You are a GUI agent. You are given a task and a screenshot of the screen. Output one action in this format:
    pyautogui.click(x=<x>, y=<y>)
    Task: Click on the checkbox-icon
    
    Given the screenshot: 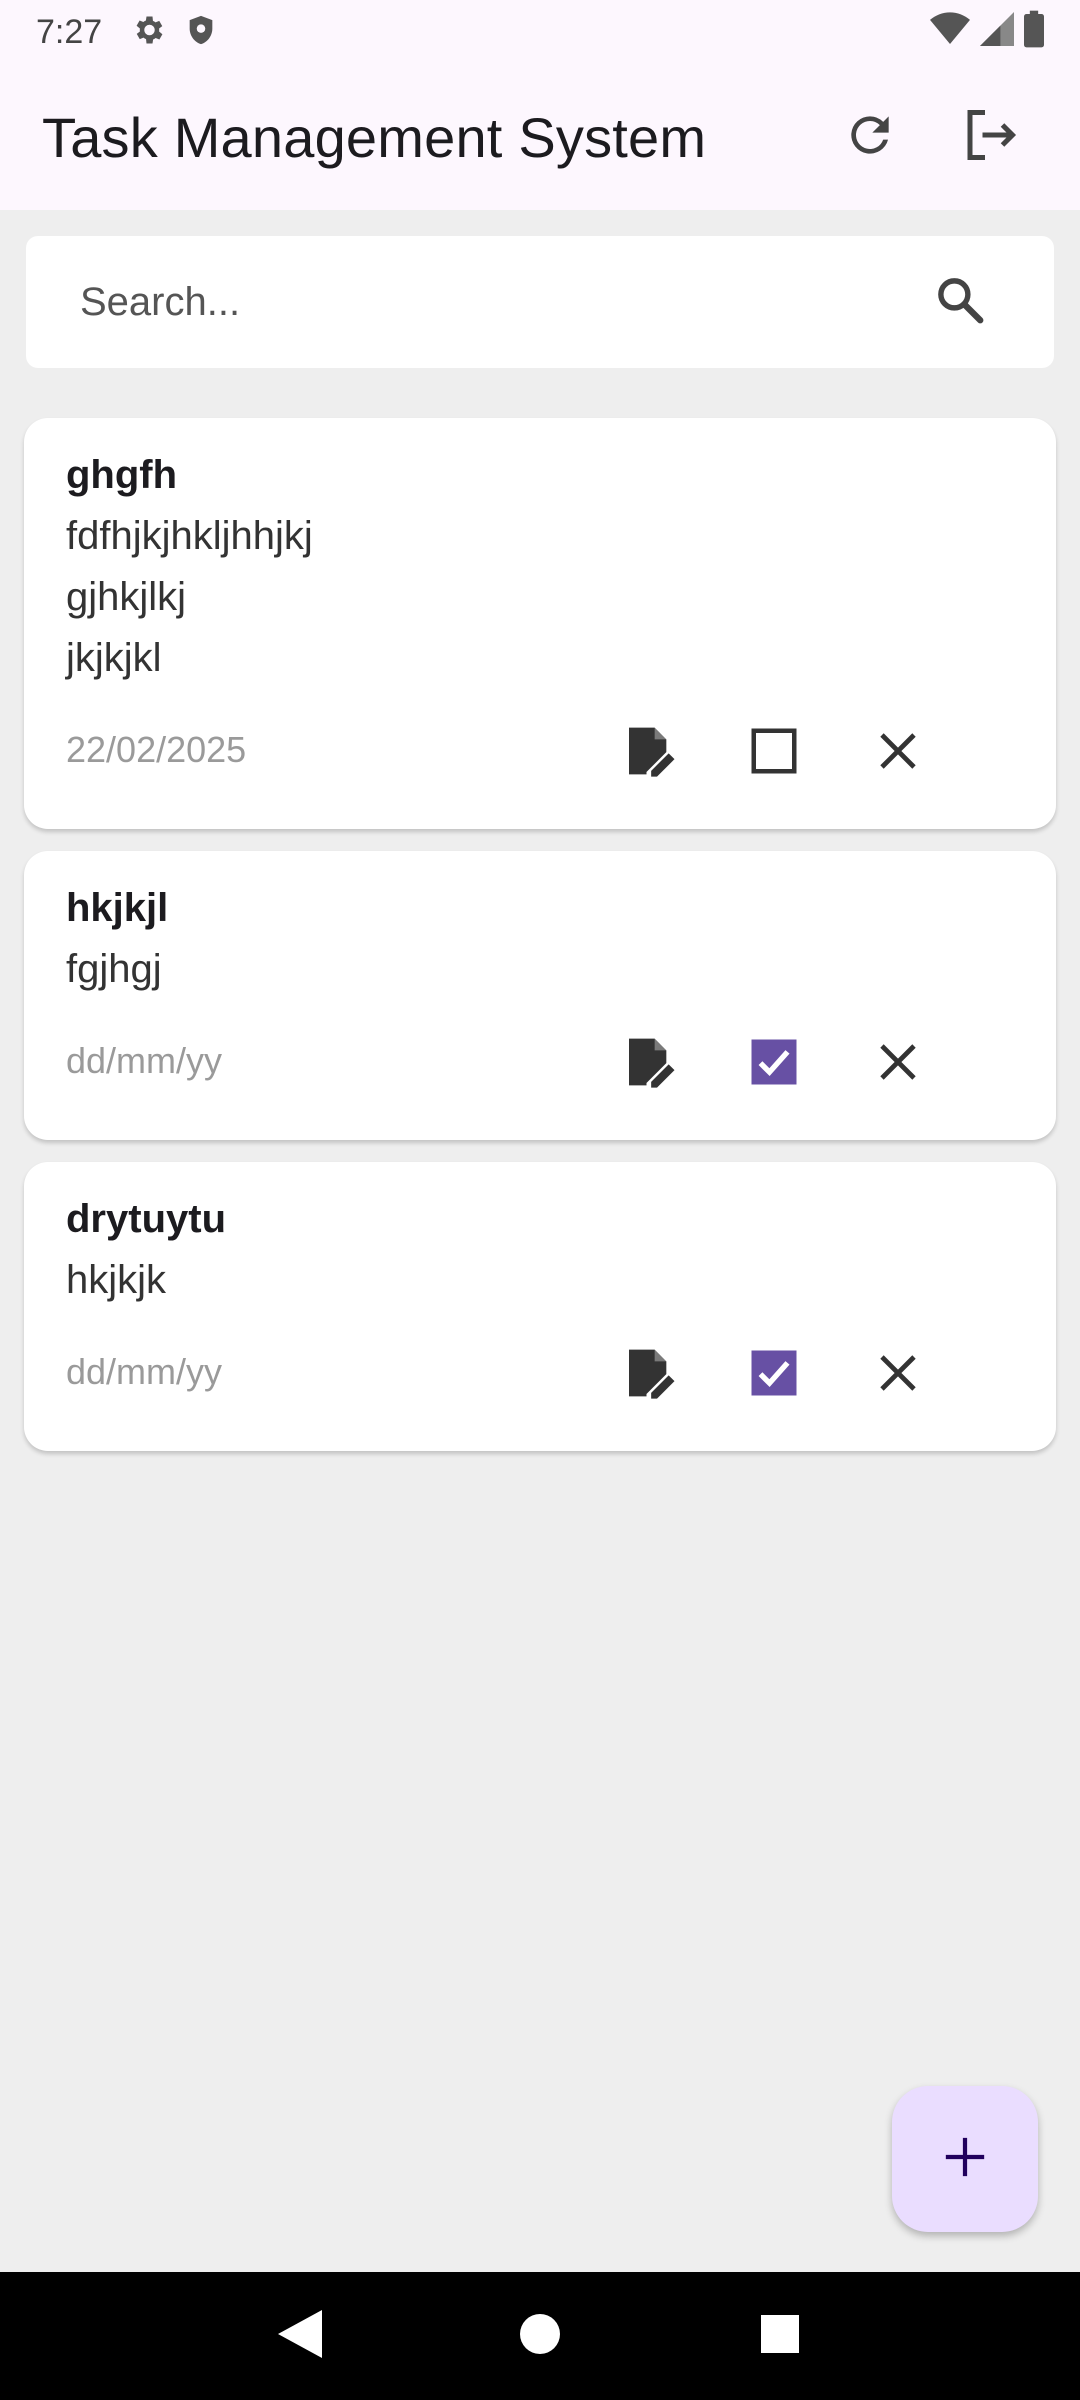 What is the action you would take?
    pyautogui.click(x=774, y=753)
    